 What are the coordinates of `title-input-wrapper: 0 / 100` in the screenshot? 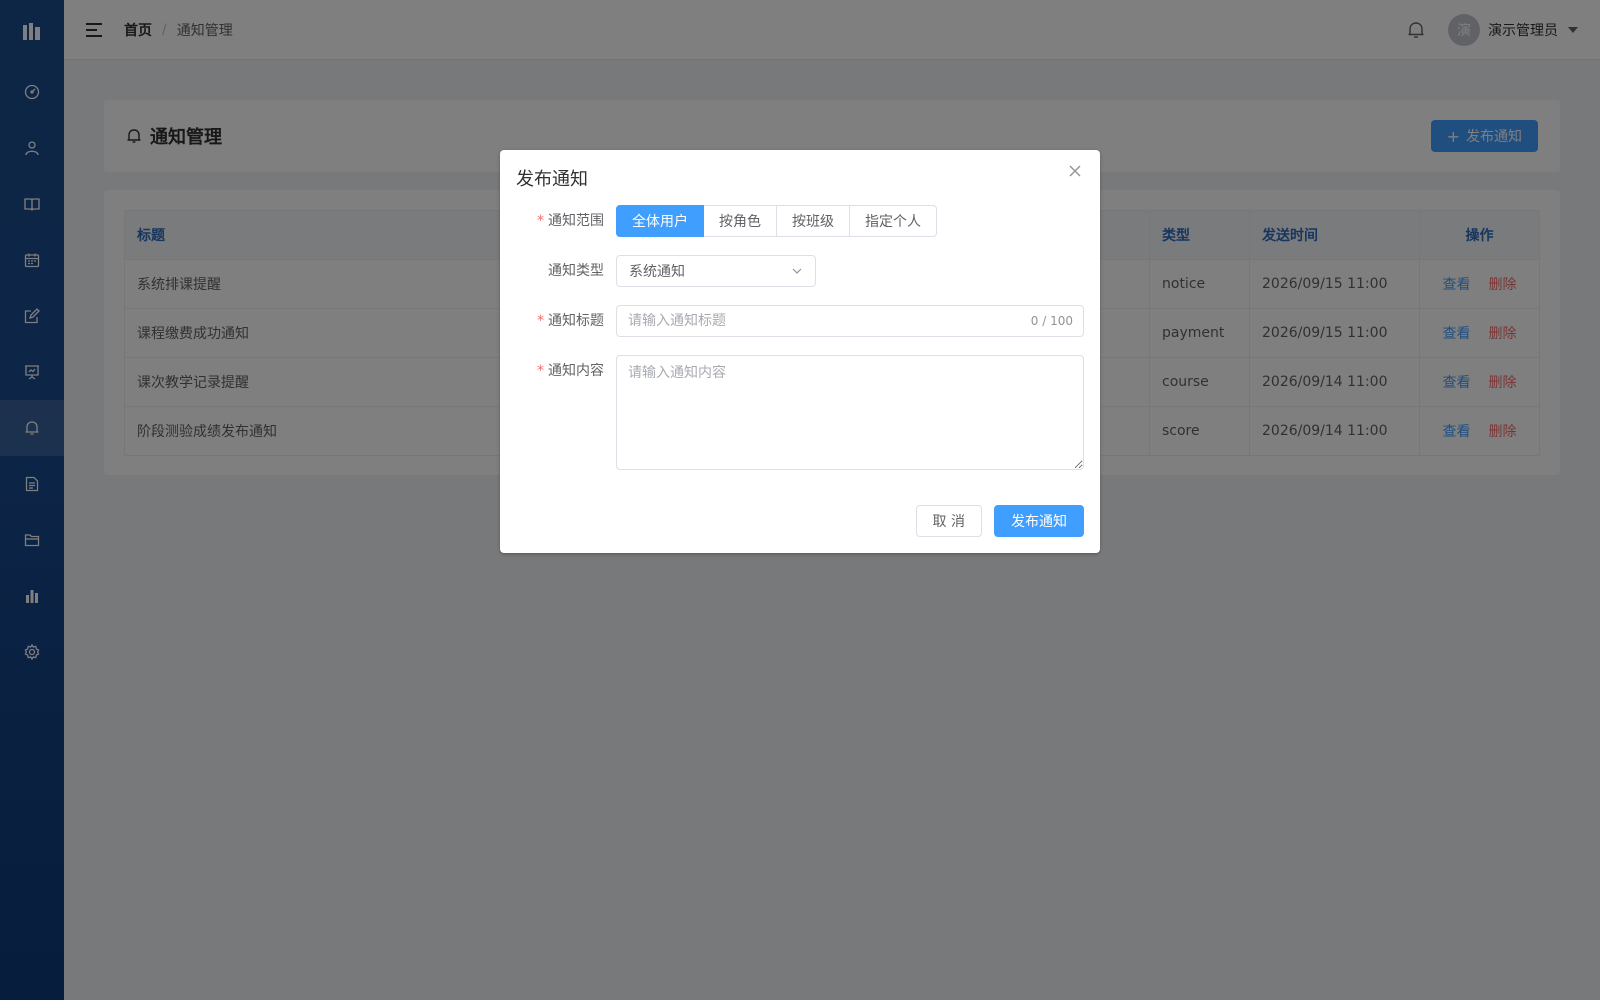 It's located at (850, 321).